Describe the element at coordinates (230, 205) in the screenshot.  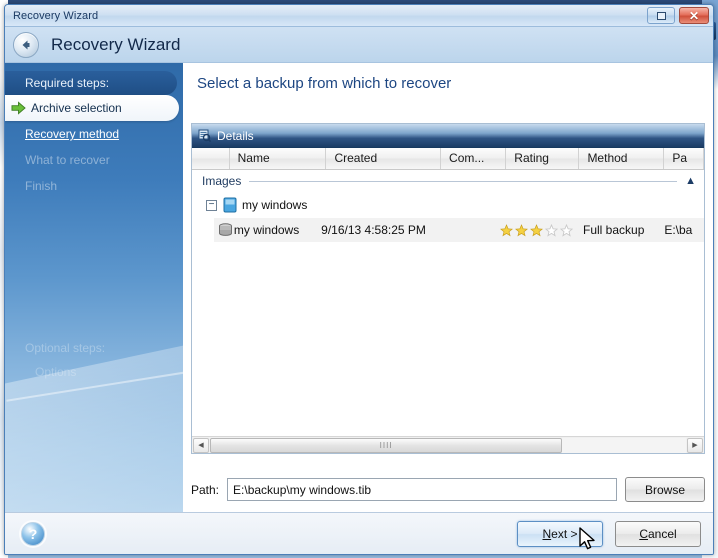
I see `archive-icon` at that location.